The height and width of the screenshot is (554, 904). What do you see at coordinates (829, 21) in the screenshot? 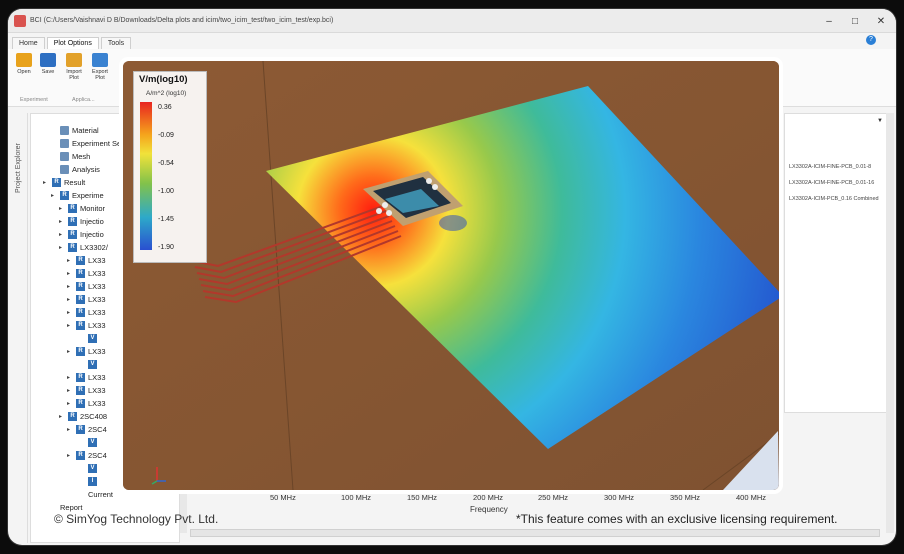
I see `minimize-button: –` at bounding box center [829, 21].